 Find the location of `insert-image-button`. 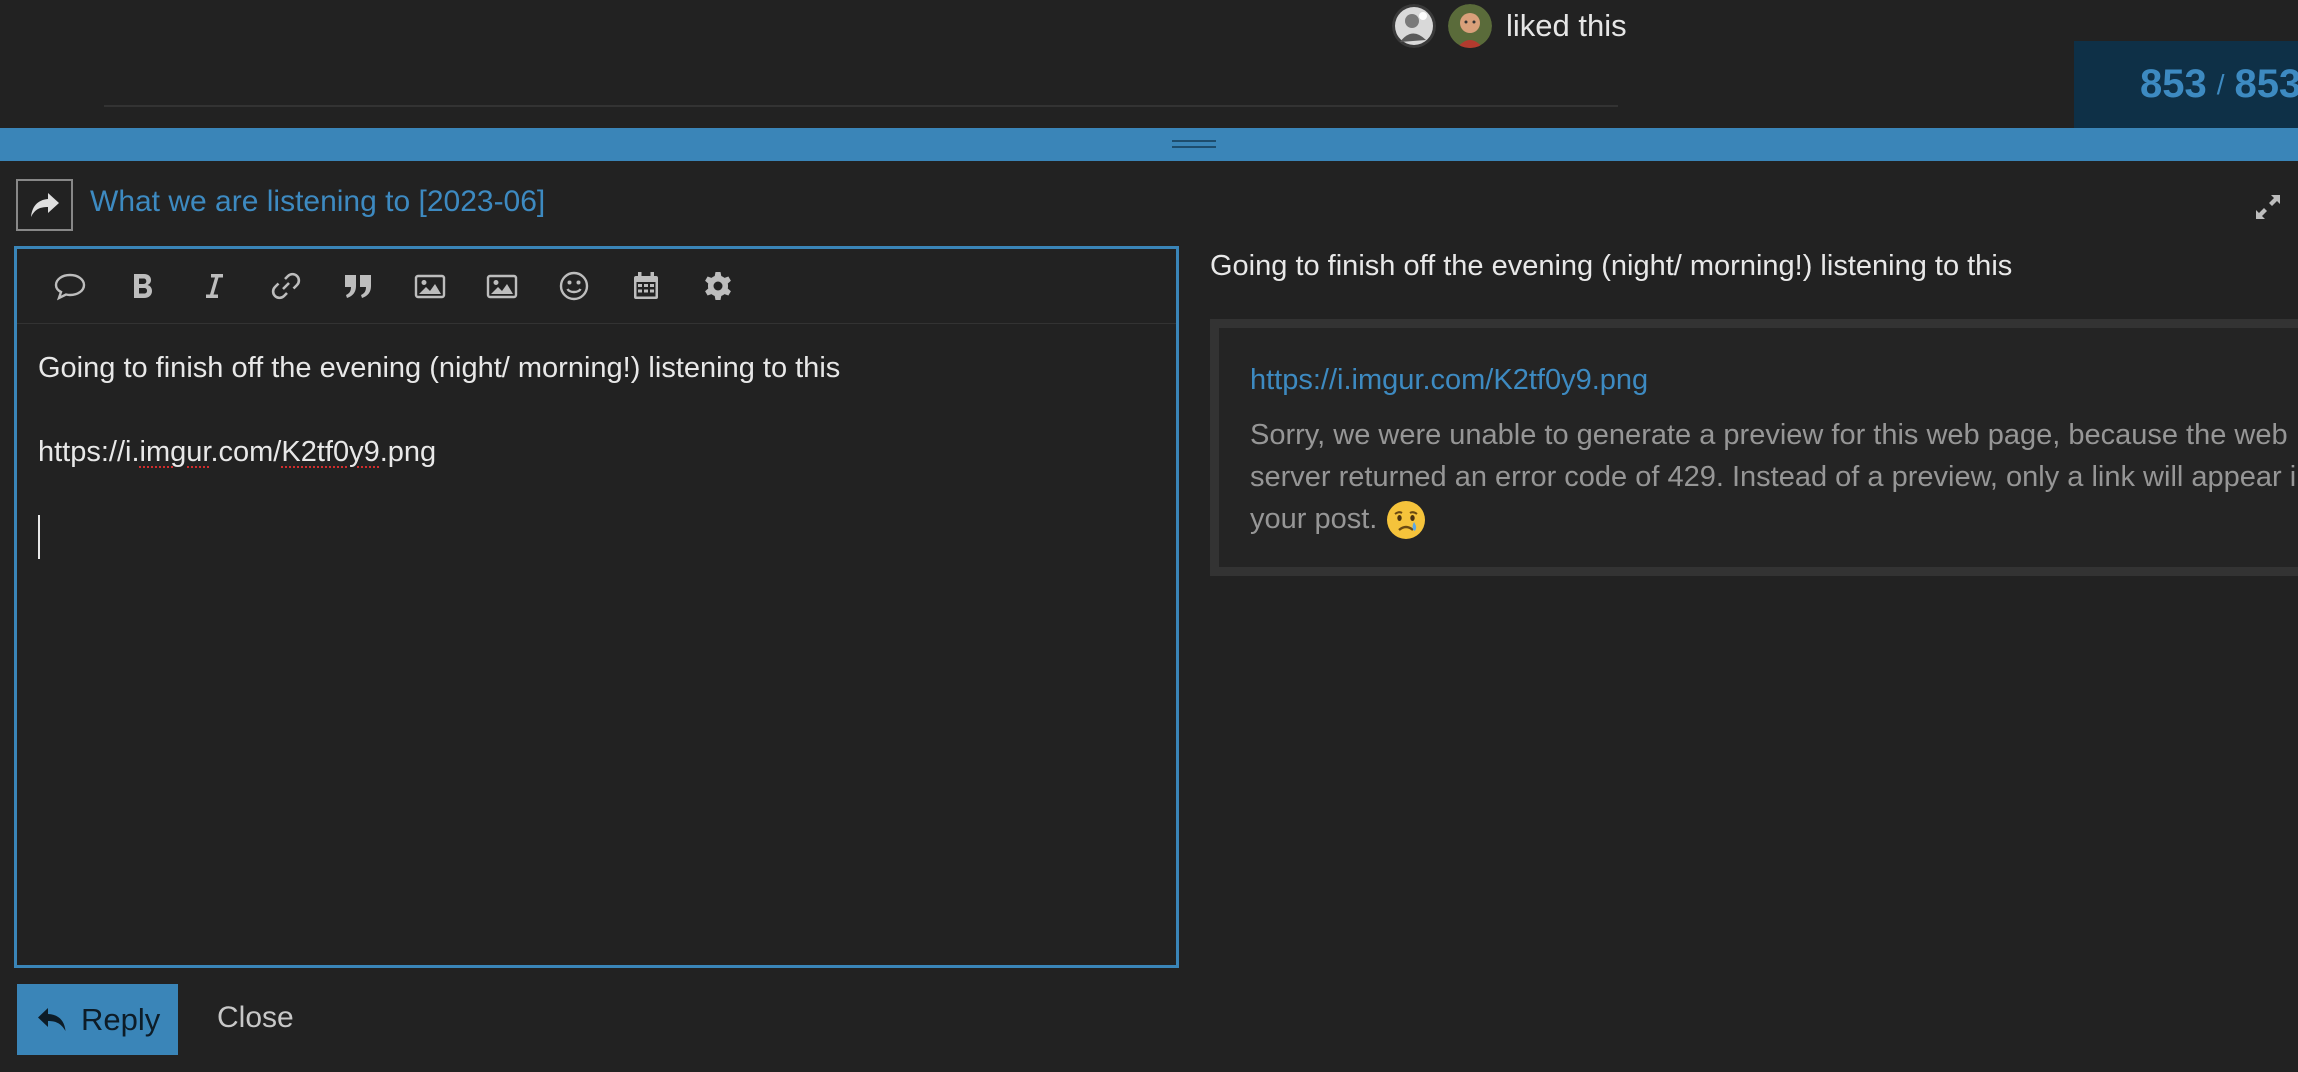

insert-image-button is located at coordinates (430, 286).